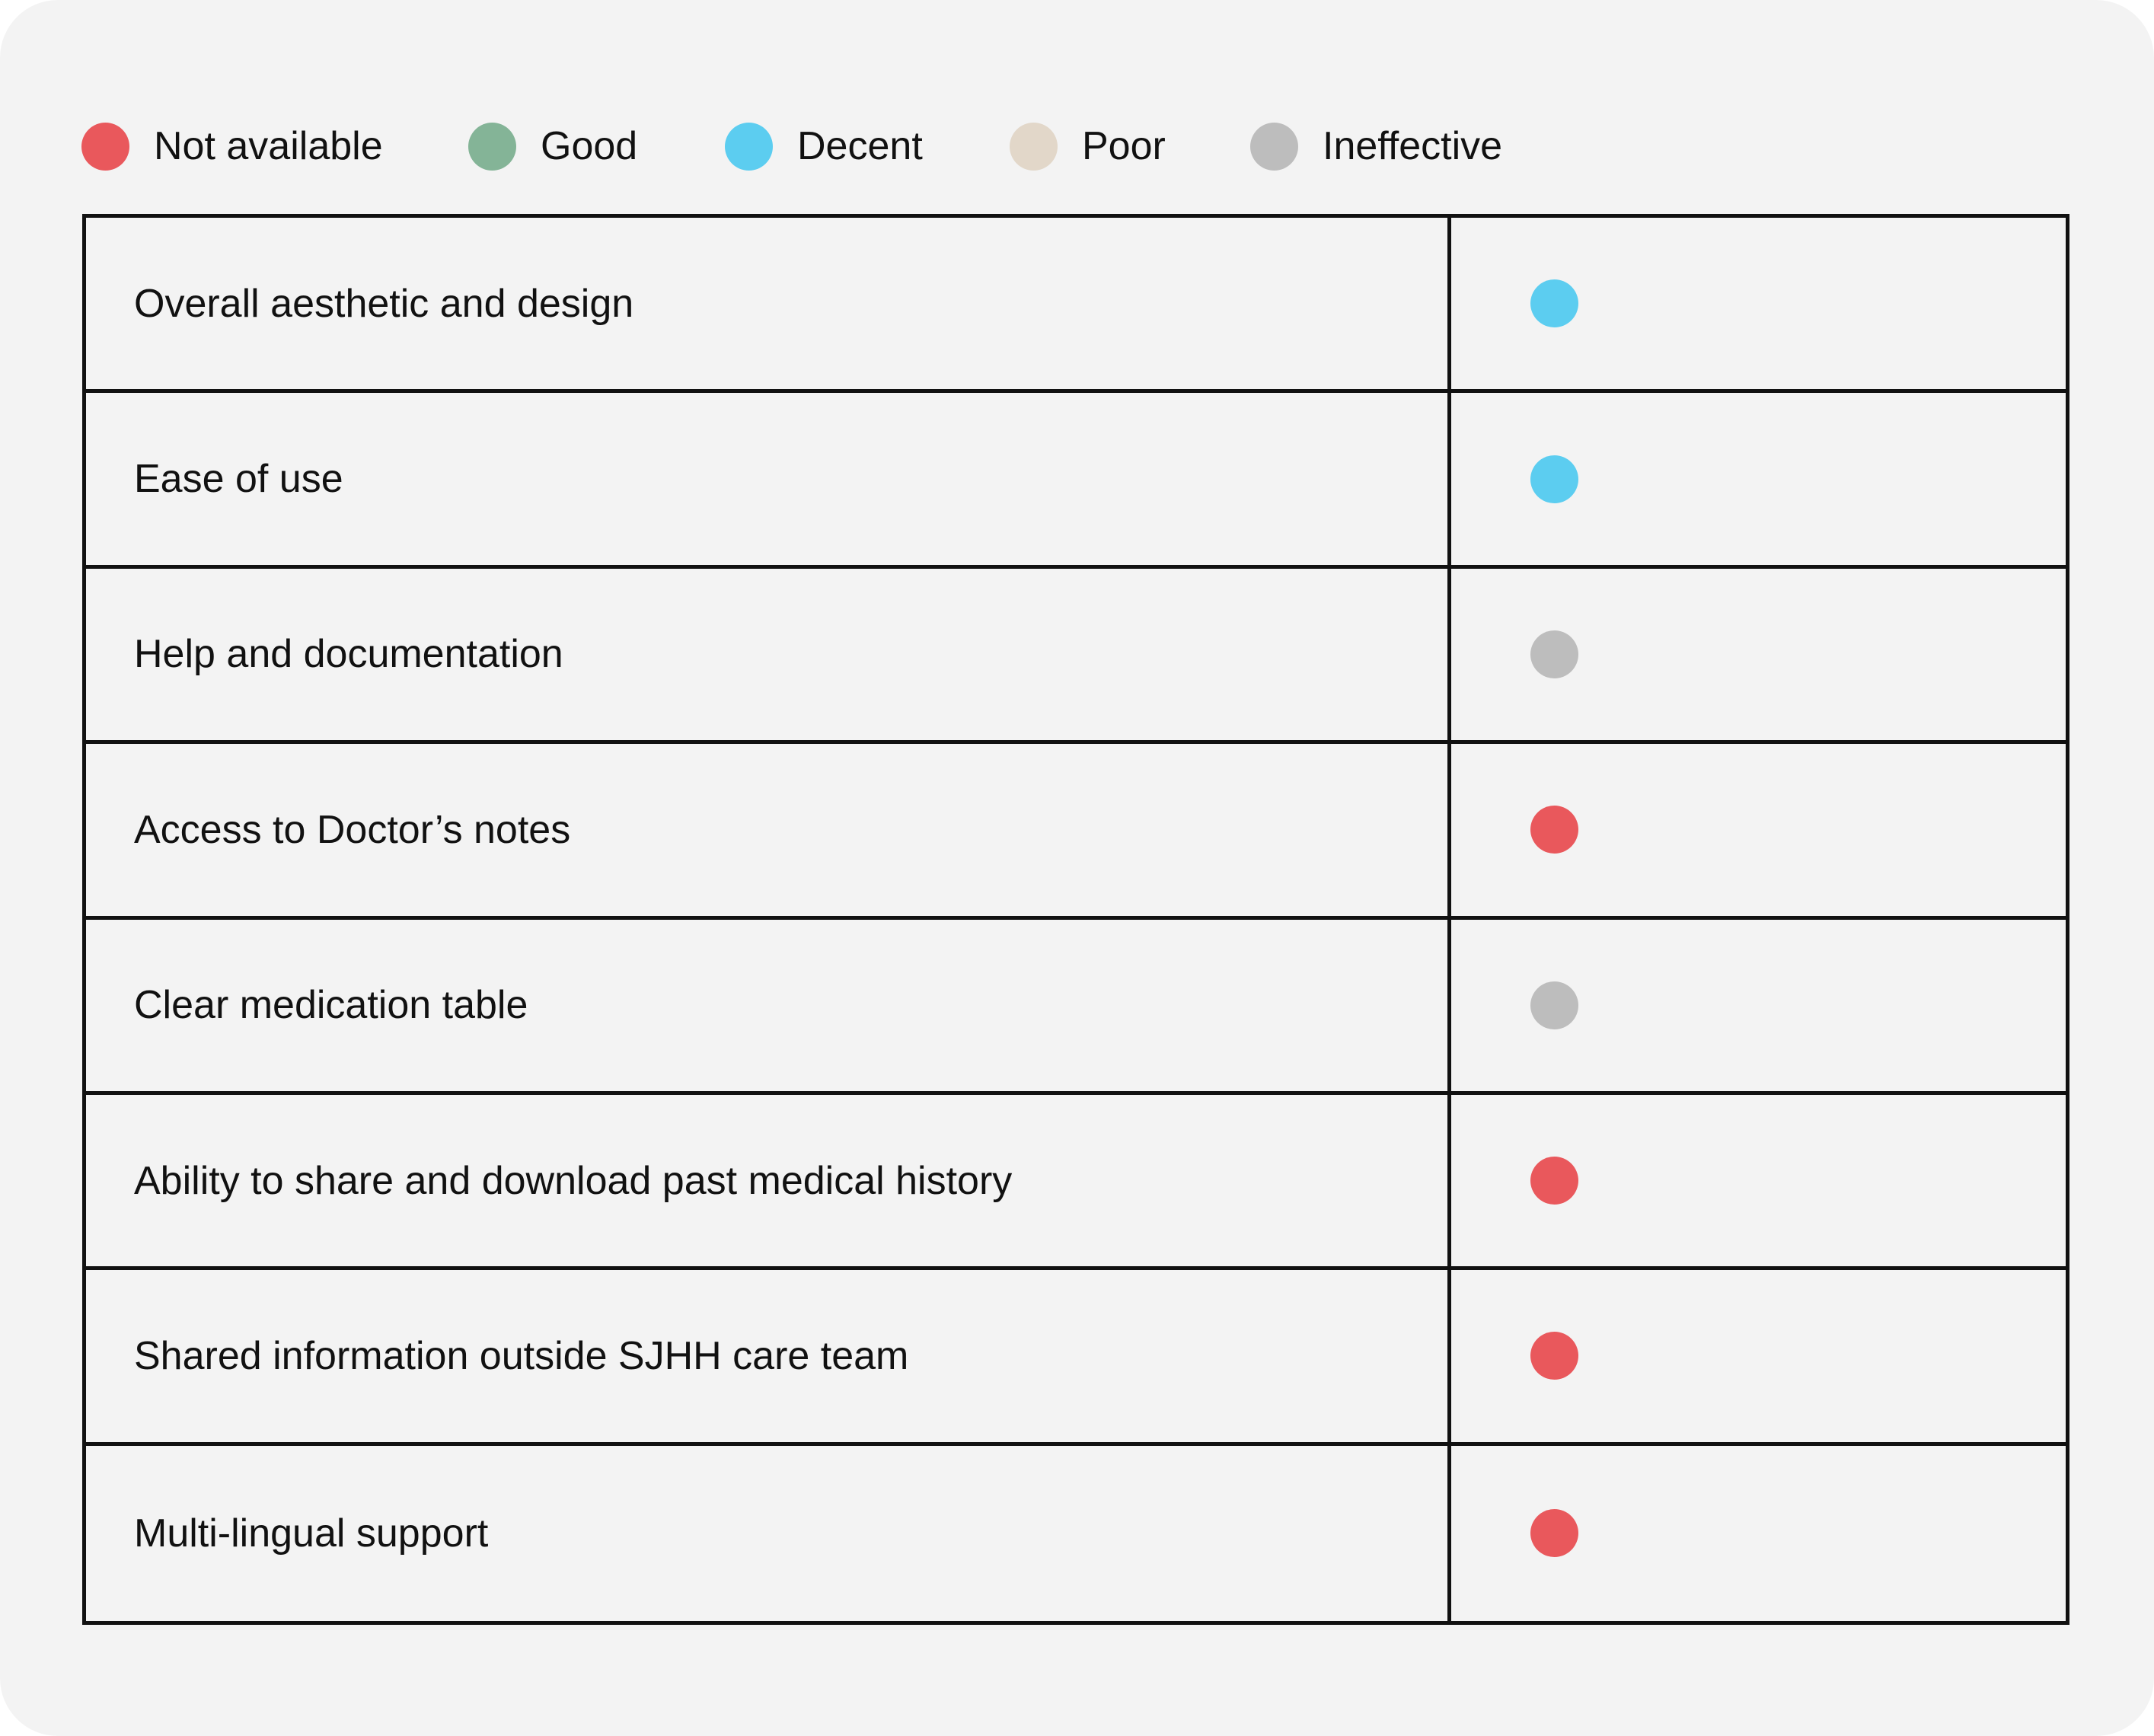 The height and width of the screenshot is (1736, 2154). Describe the element at coordinates (768, 1533) in the screenshot. I see `feature-label: Multi-lingual support` at that location.